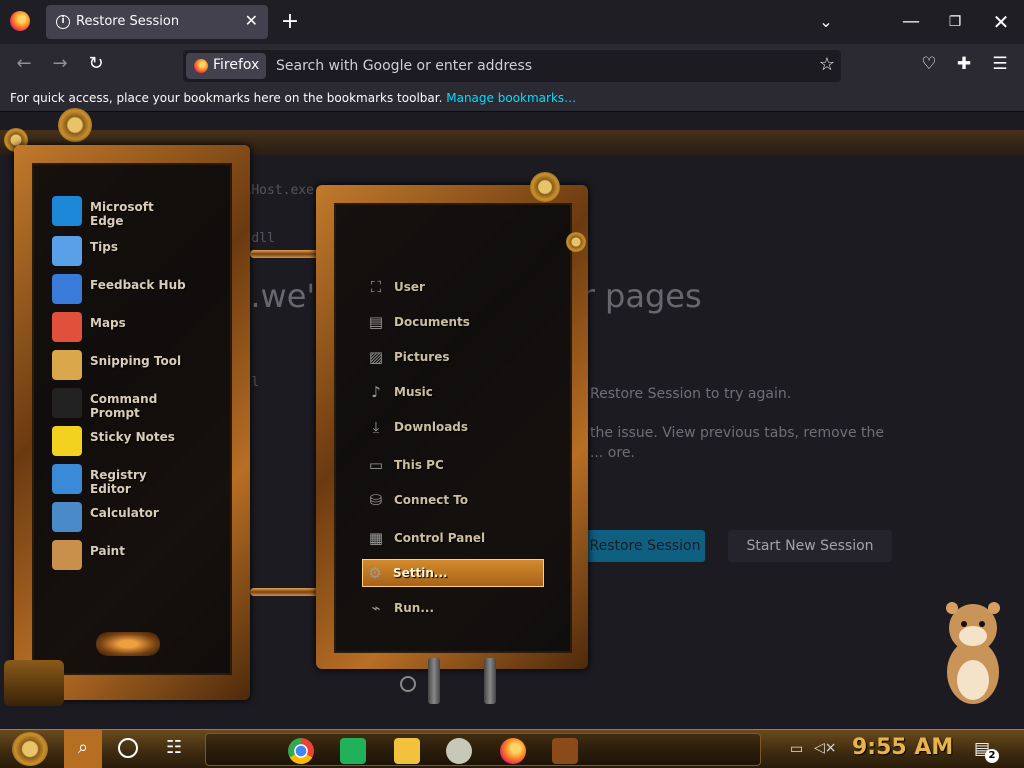 The height and width of the screenshot is (768, 1024). I want to click on monitor-icon: ▭, so click(376, 465).